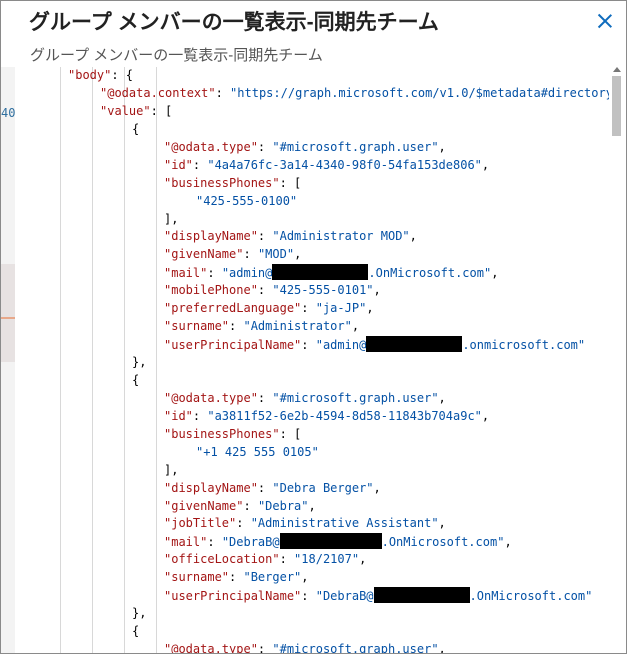  Describe the element at coordinates (139, 362) in the screenshot. I see `json-punctuation: },` at that location.